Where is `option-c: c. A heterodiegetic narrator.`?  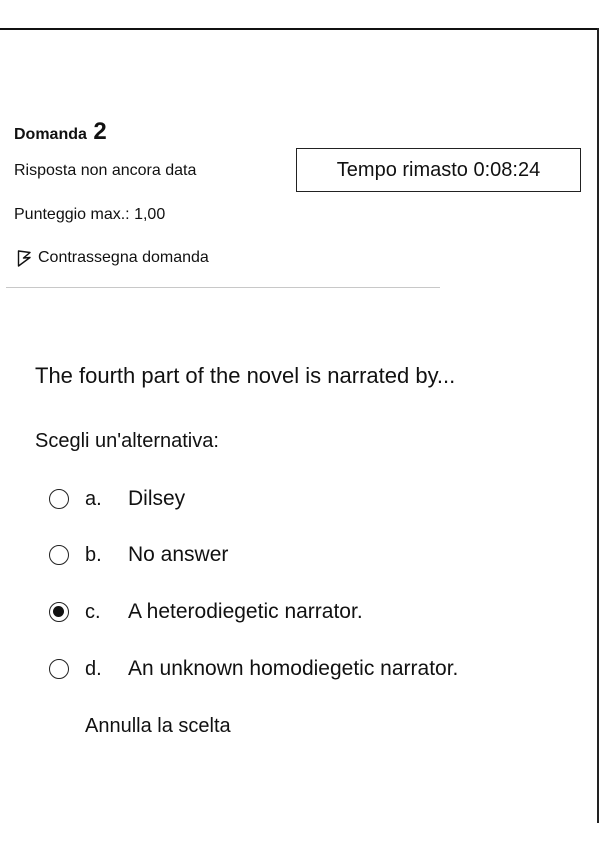 option-c: c. A heterodiegetic narrator. is located at coordinates (206, 612).